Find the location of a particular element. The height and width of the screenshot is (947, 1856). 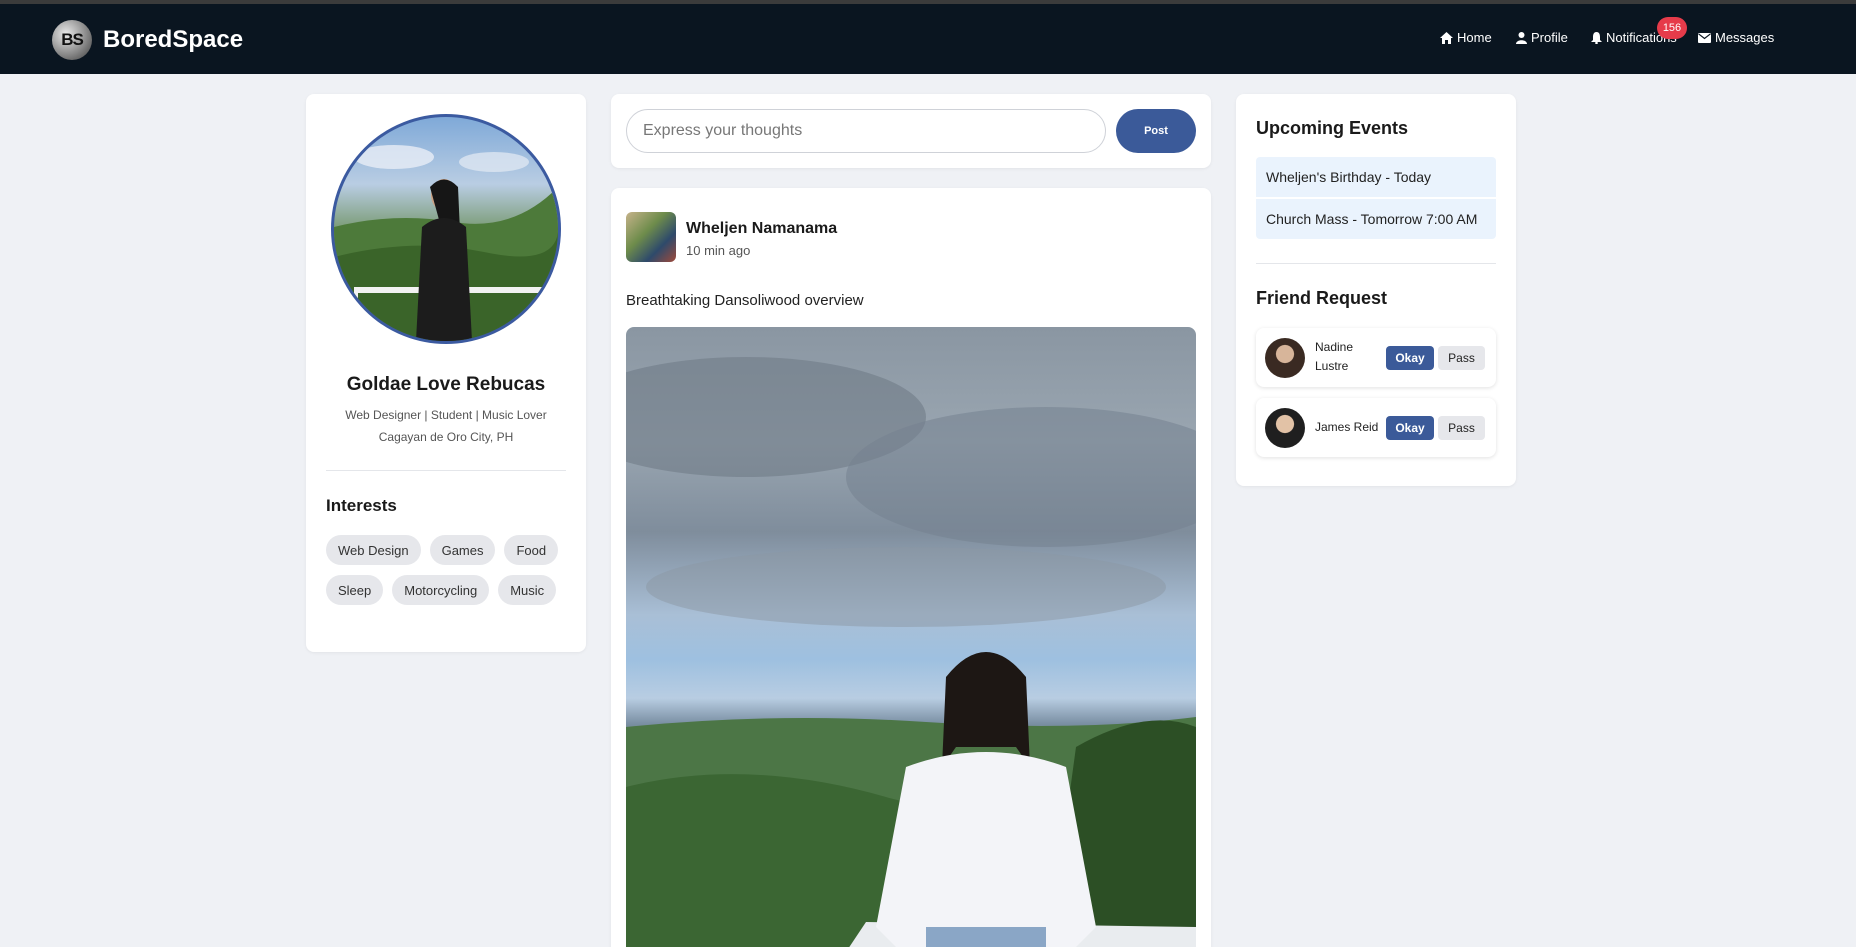

interest-chip: Web Design is located at coordinates (373, 550).